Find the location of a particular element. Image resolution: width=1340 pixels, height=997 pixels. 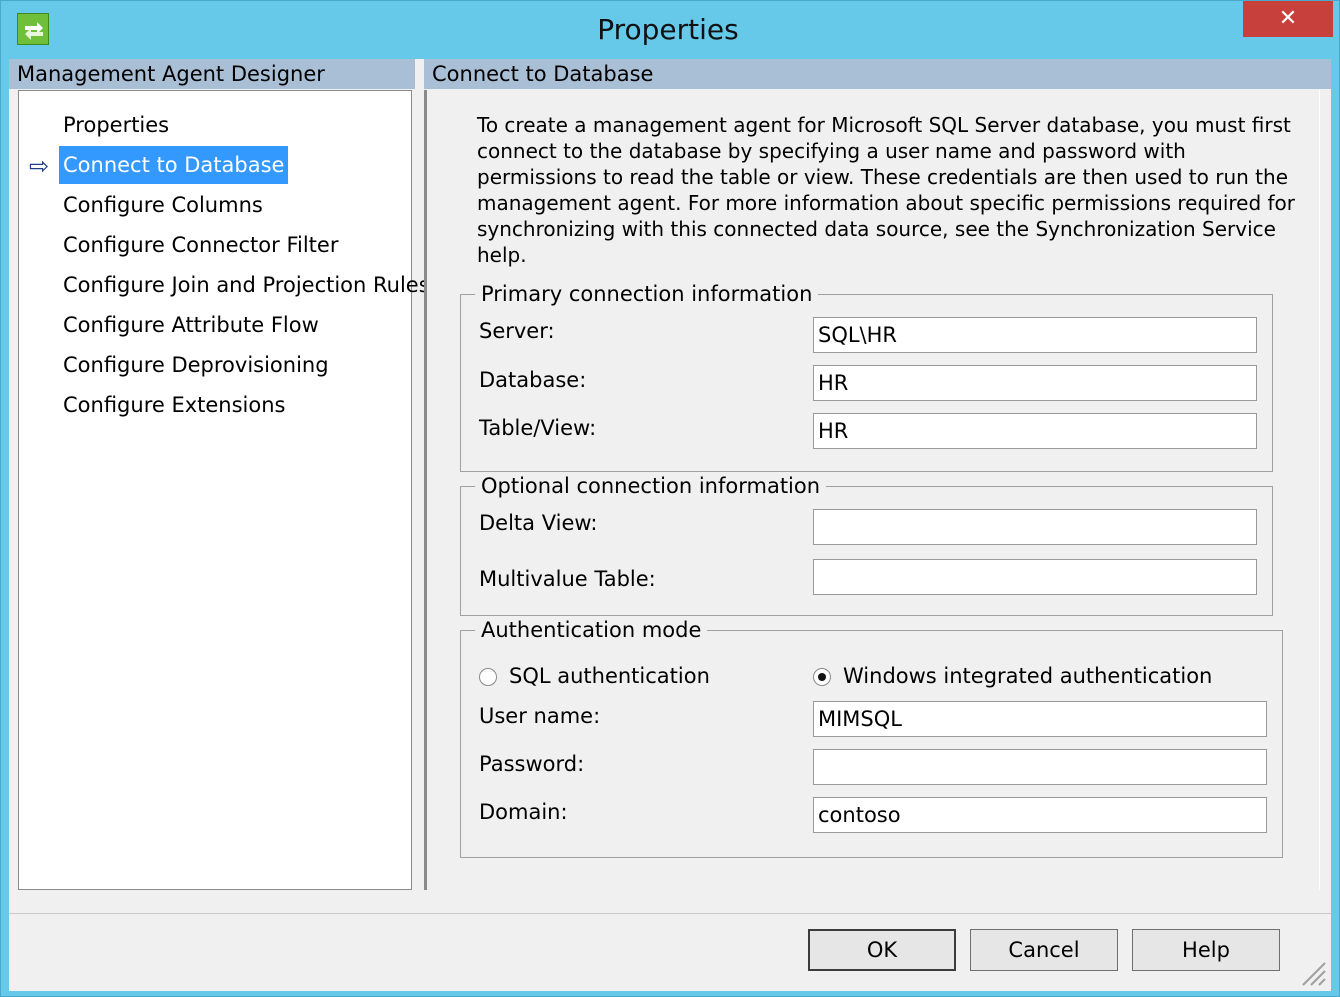

nav-item-configure-extensions: Configure Extensions is located at coordinates (174, 405).